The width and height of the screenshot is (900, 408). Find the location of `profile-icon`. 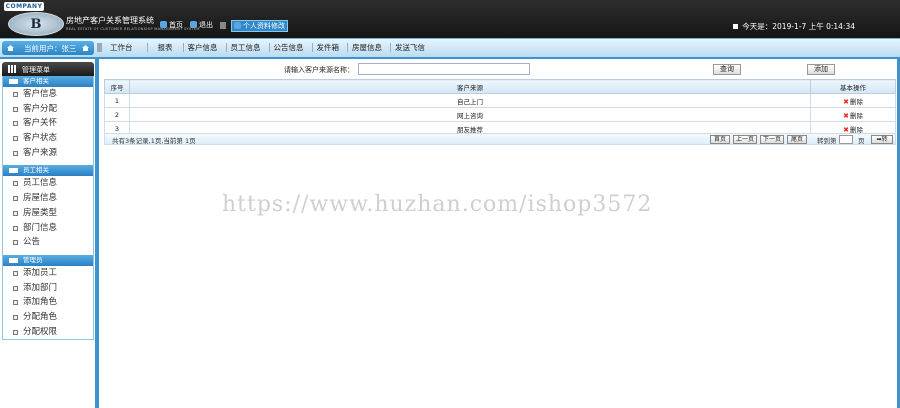

profile-icon is located at coordinates (237, 25).